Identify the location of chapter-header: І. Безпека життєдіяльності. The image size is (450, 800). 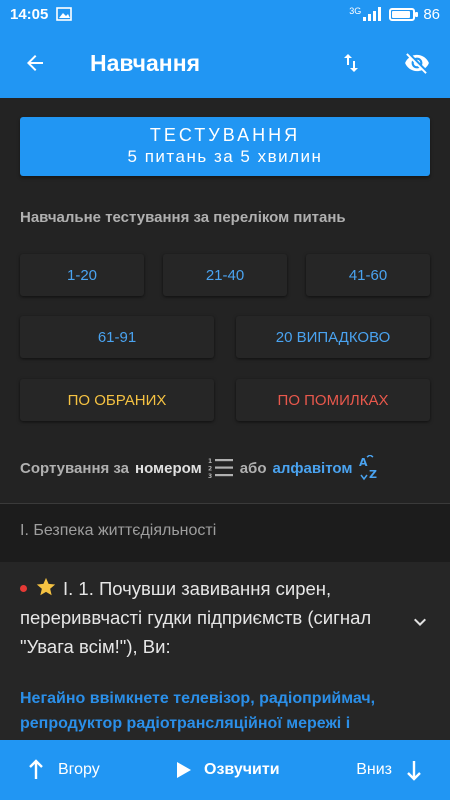
(225, 533).